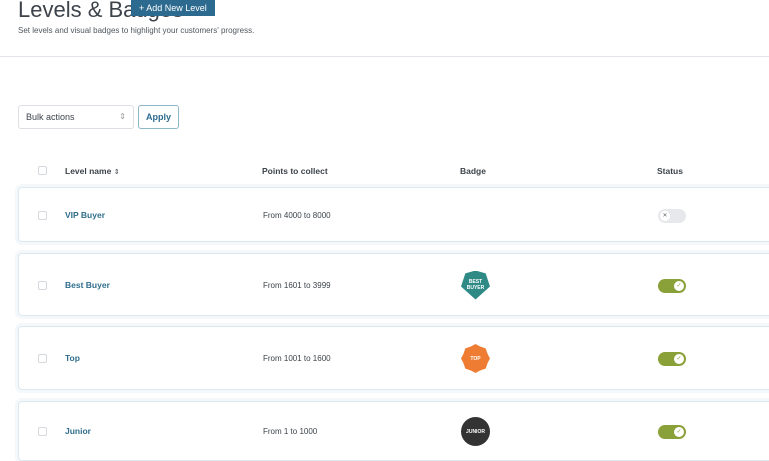  I want to click on apply-button: Apply, so click(158, 117).